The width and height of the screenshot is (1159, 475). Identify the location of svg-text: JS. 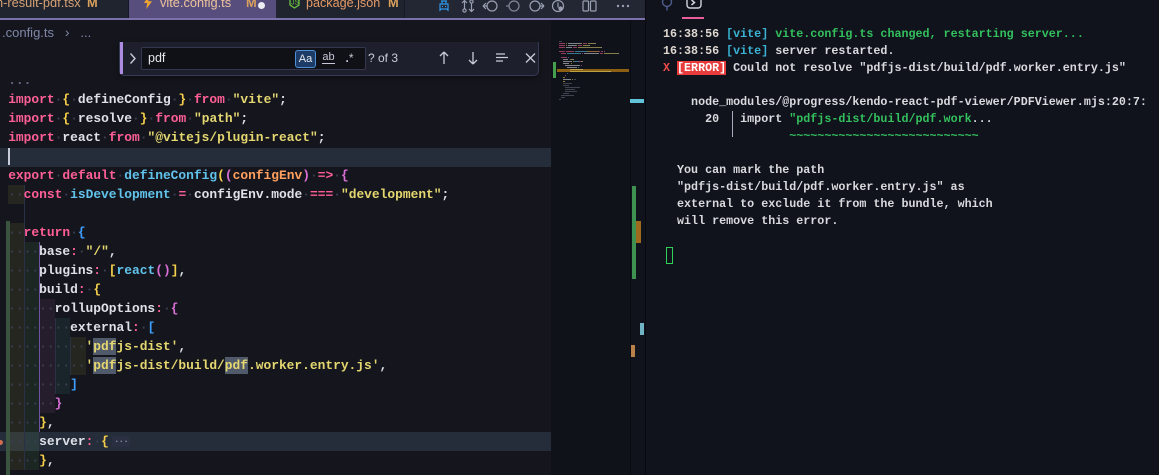
(295, 3).